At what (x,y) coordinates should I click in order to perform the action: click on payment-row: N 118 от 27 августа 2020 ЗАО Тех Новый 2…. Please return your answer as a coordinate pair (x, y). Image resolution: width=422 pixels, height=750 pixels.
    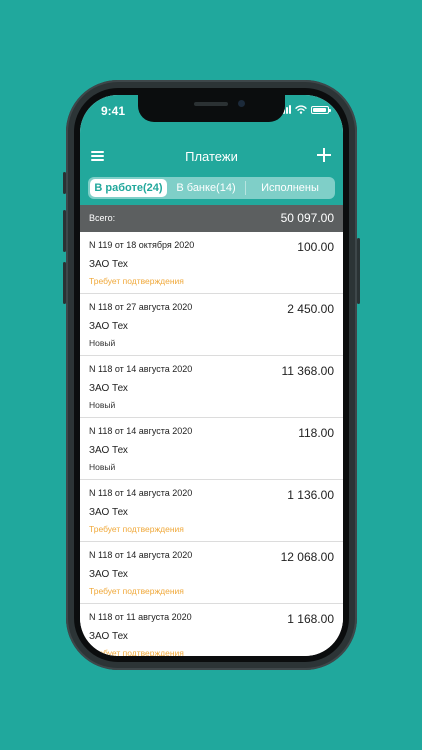
    Looking at the image, I should click on (211, 325).